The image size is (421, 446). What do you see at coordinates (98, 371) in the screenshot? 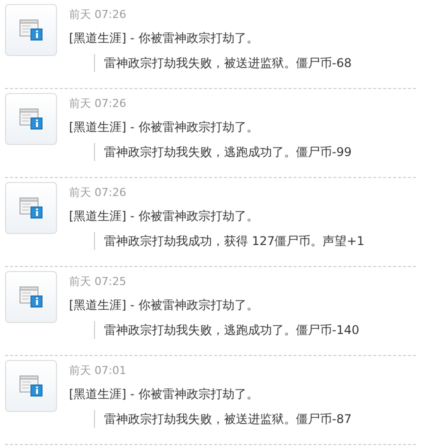
I see `entry-time: 前天 07:01` at bounding box center [98, 371].